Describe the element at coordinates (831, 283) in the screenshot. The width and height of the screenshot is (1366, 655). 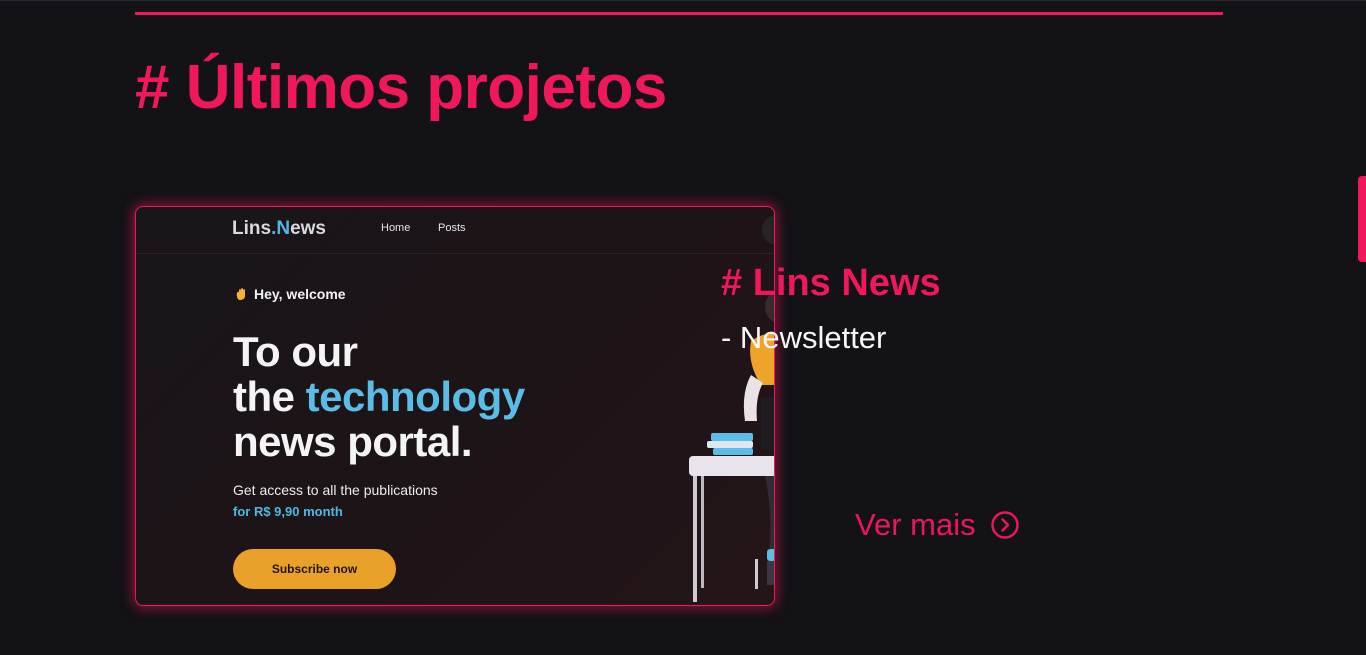
I see `project-name: # Lins News` at that location.